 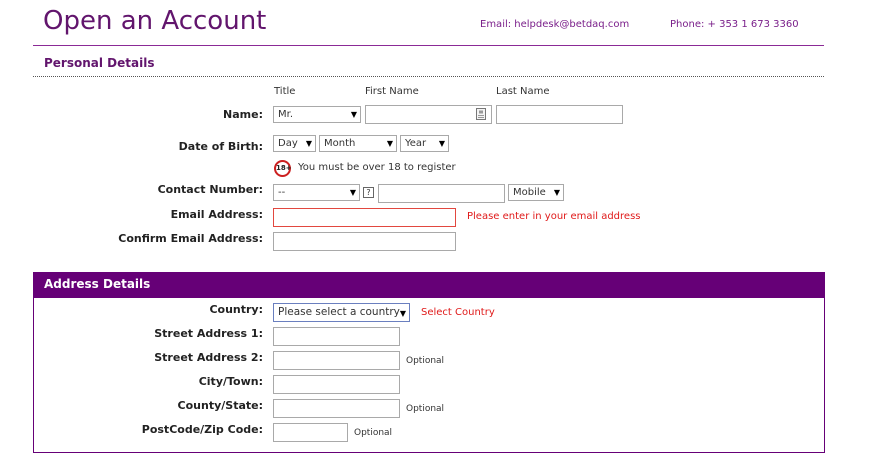 I want to click on address-details-bar, so click(x=429, y=285).